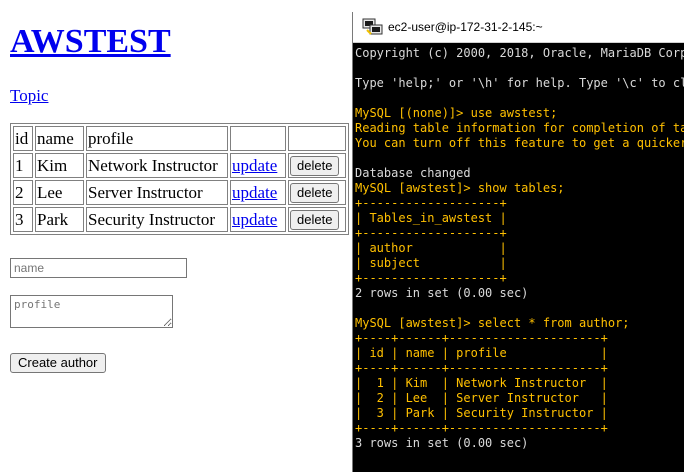  I want to click on header-delete-empty, so click(317, 138).